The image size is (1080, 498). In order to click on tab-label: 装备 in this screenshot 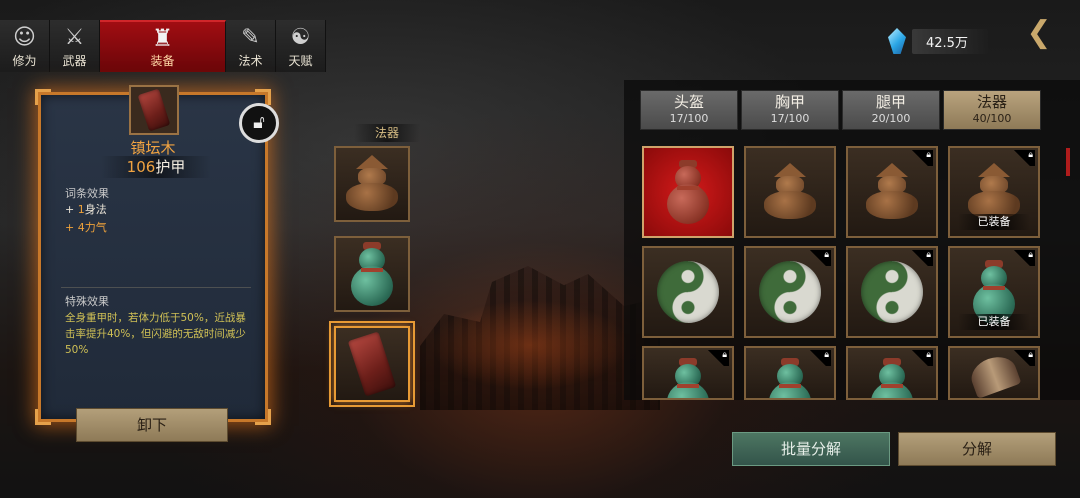, I will do `click(162, 61)`.